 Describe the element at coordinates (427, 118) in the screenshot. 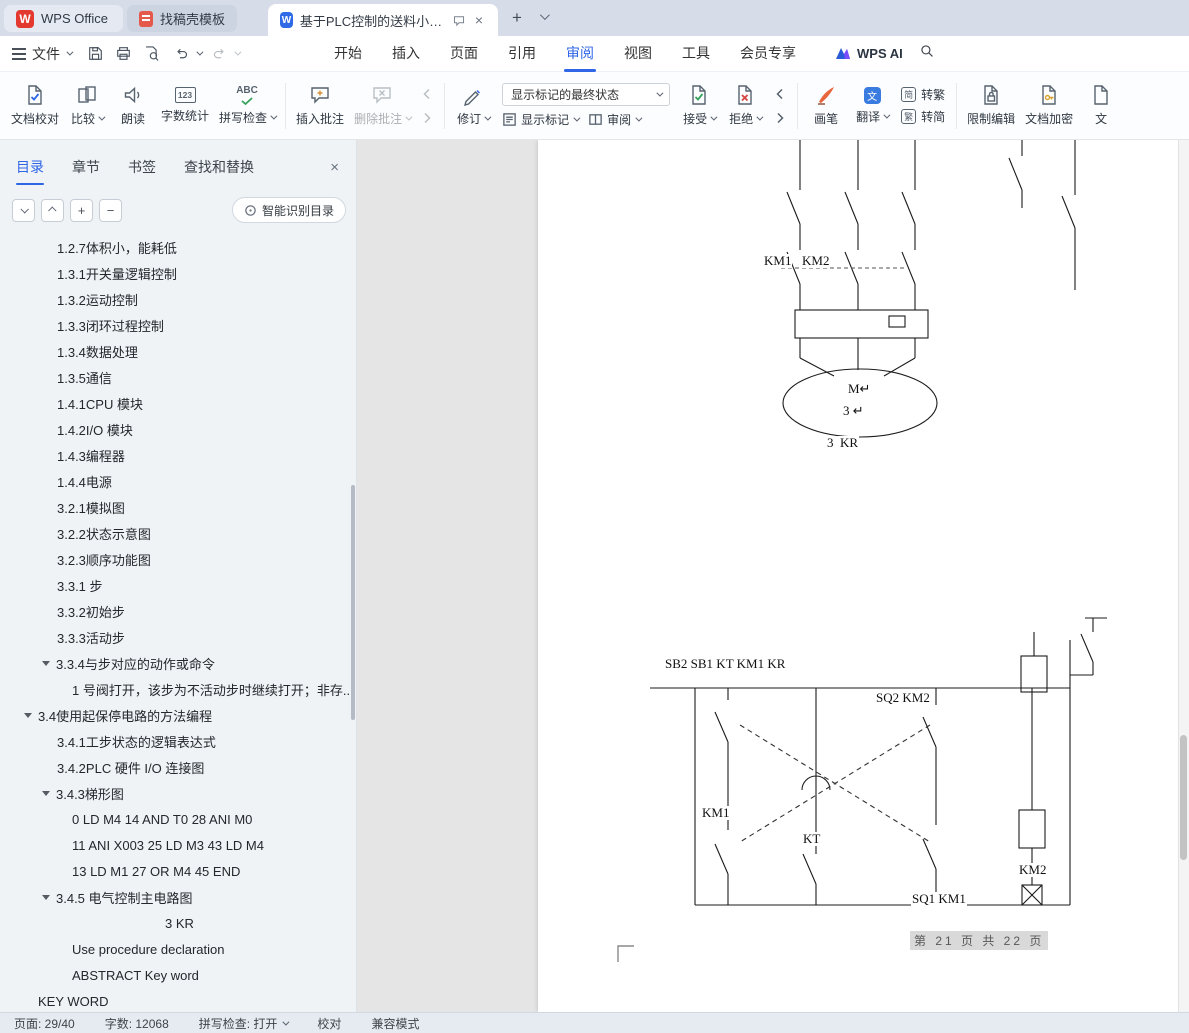

I see `next-comment-button` at that location.